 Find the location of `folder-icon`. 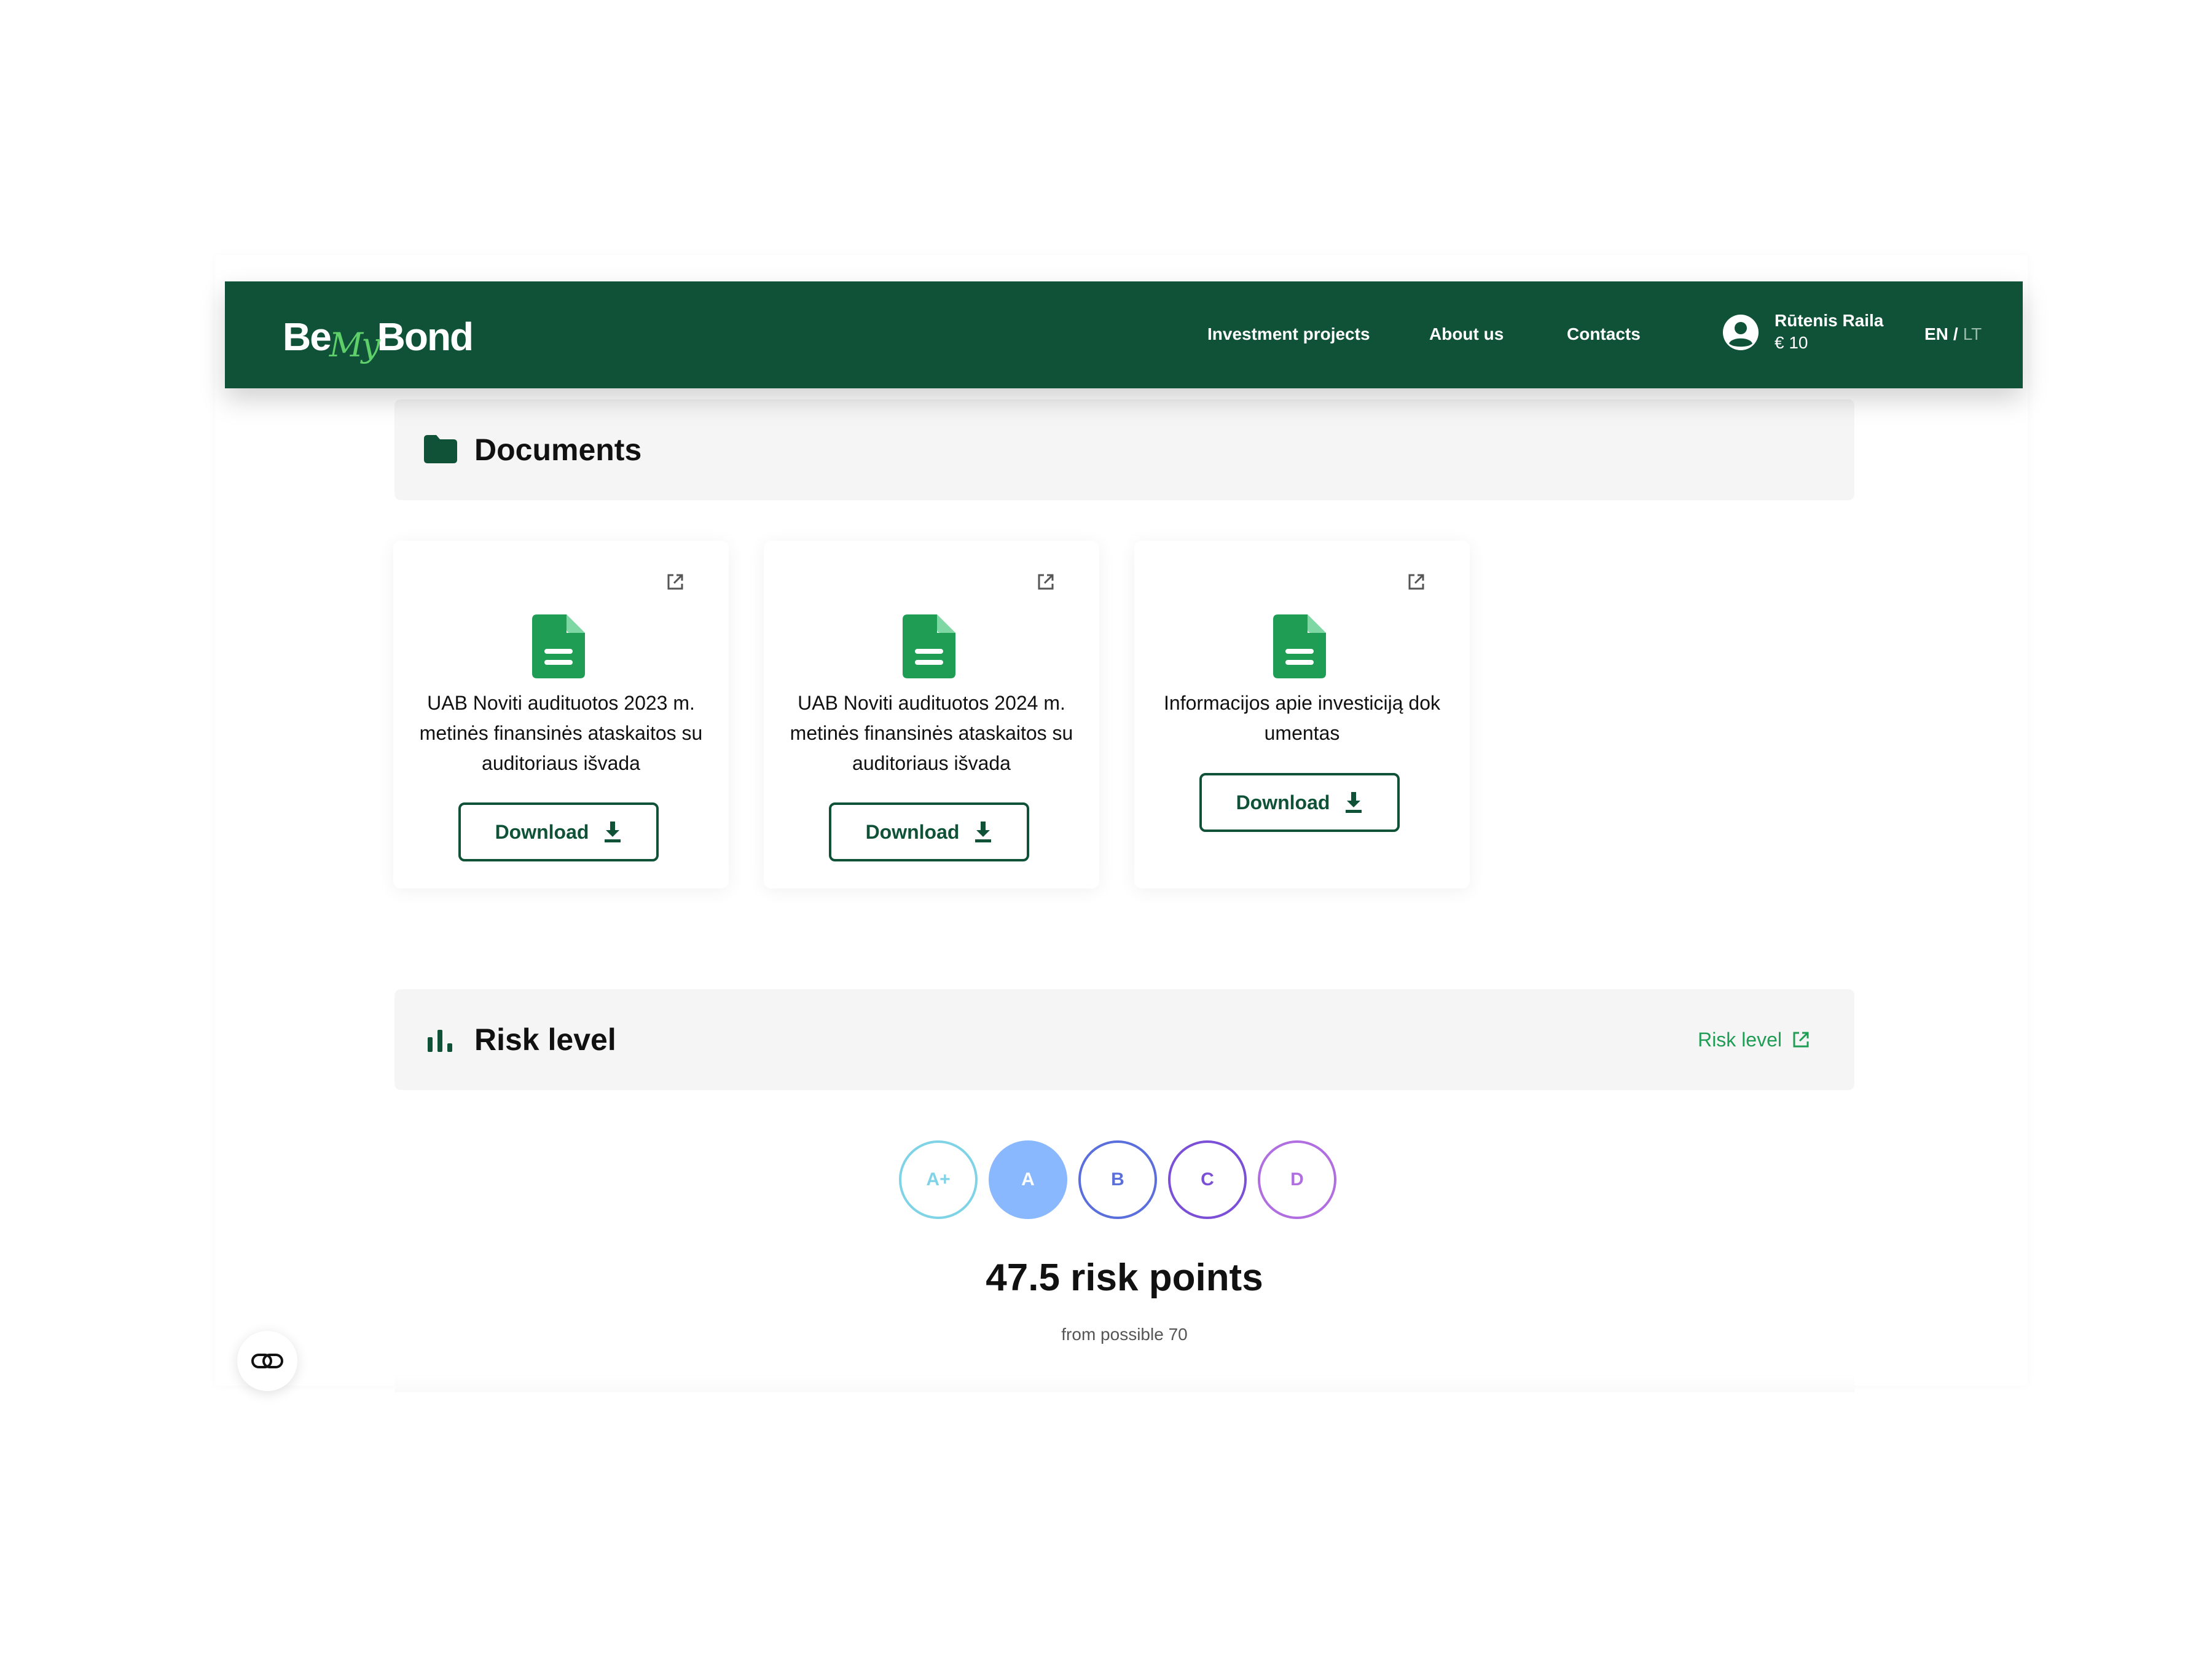

folder-icon is located at coordinates (440, 449).